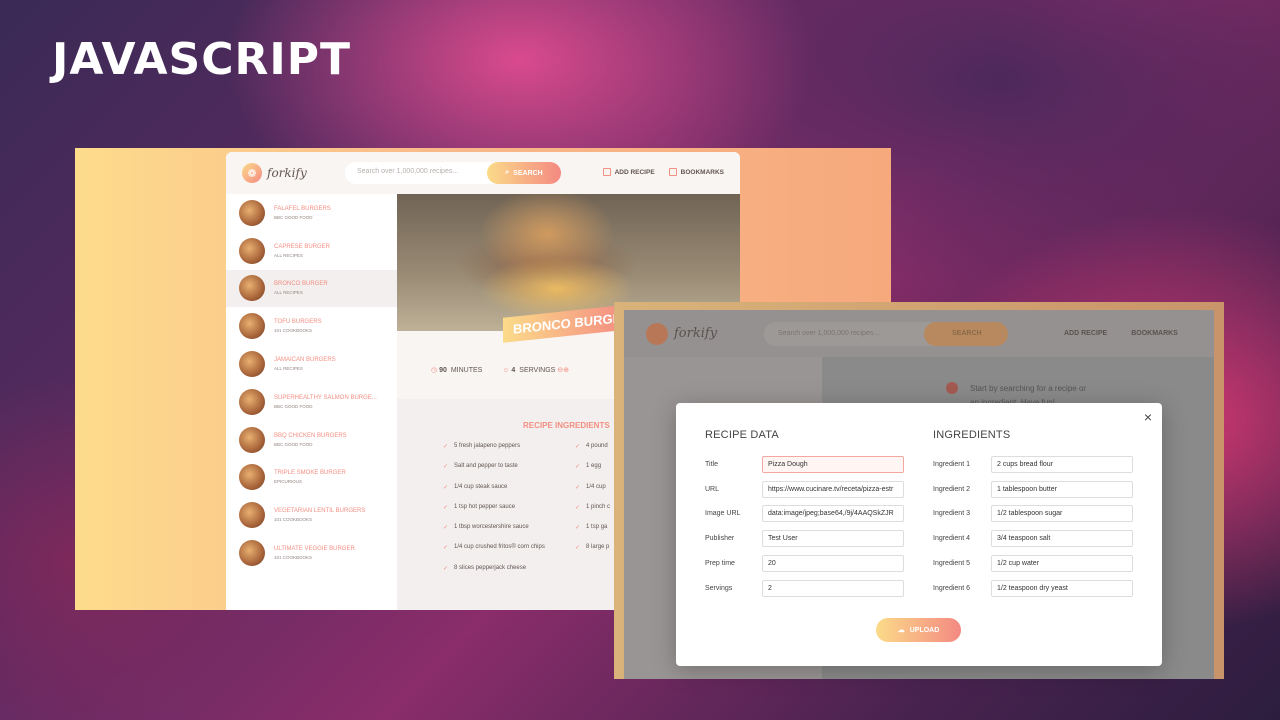  What do you see at coordinates (311, 364) in the screenshot?
I see `result-item: JAMAICAN BURGERS ALL RECIPES` at bounding box center [311, 364].